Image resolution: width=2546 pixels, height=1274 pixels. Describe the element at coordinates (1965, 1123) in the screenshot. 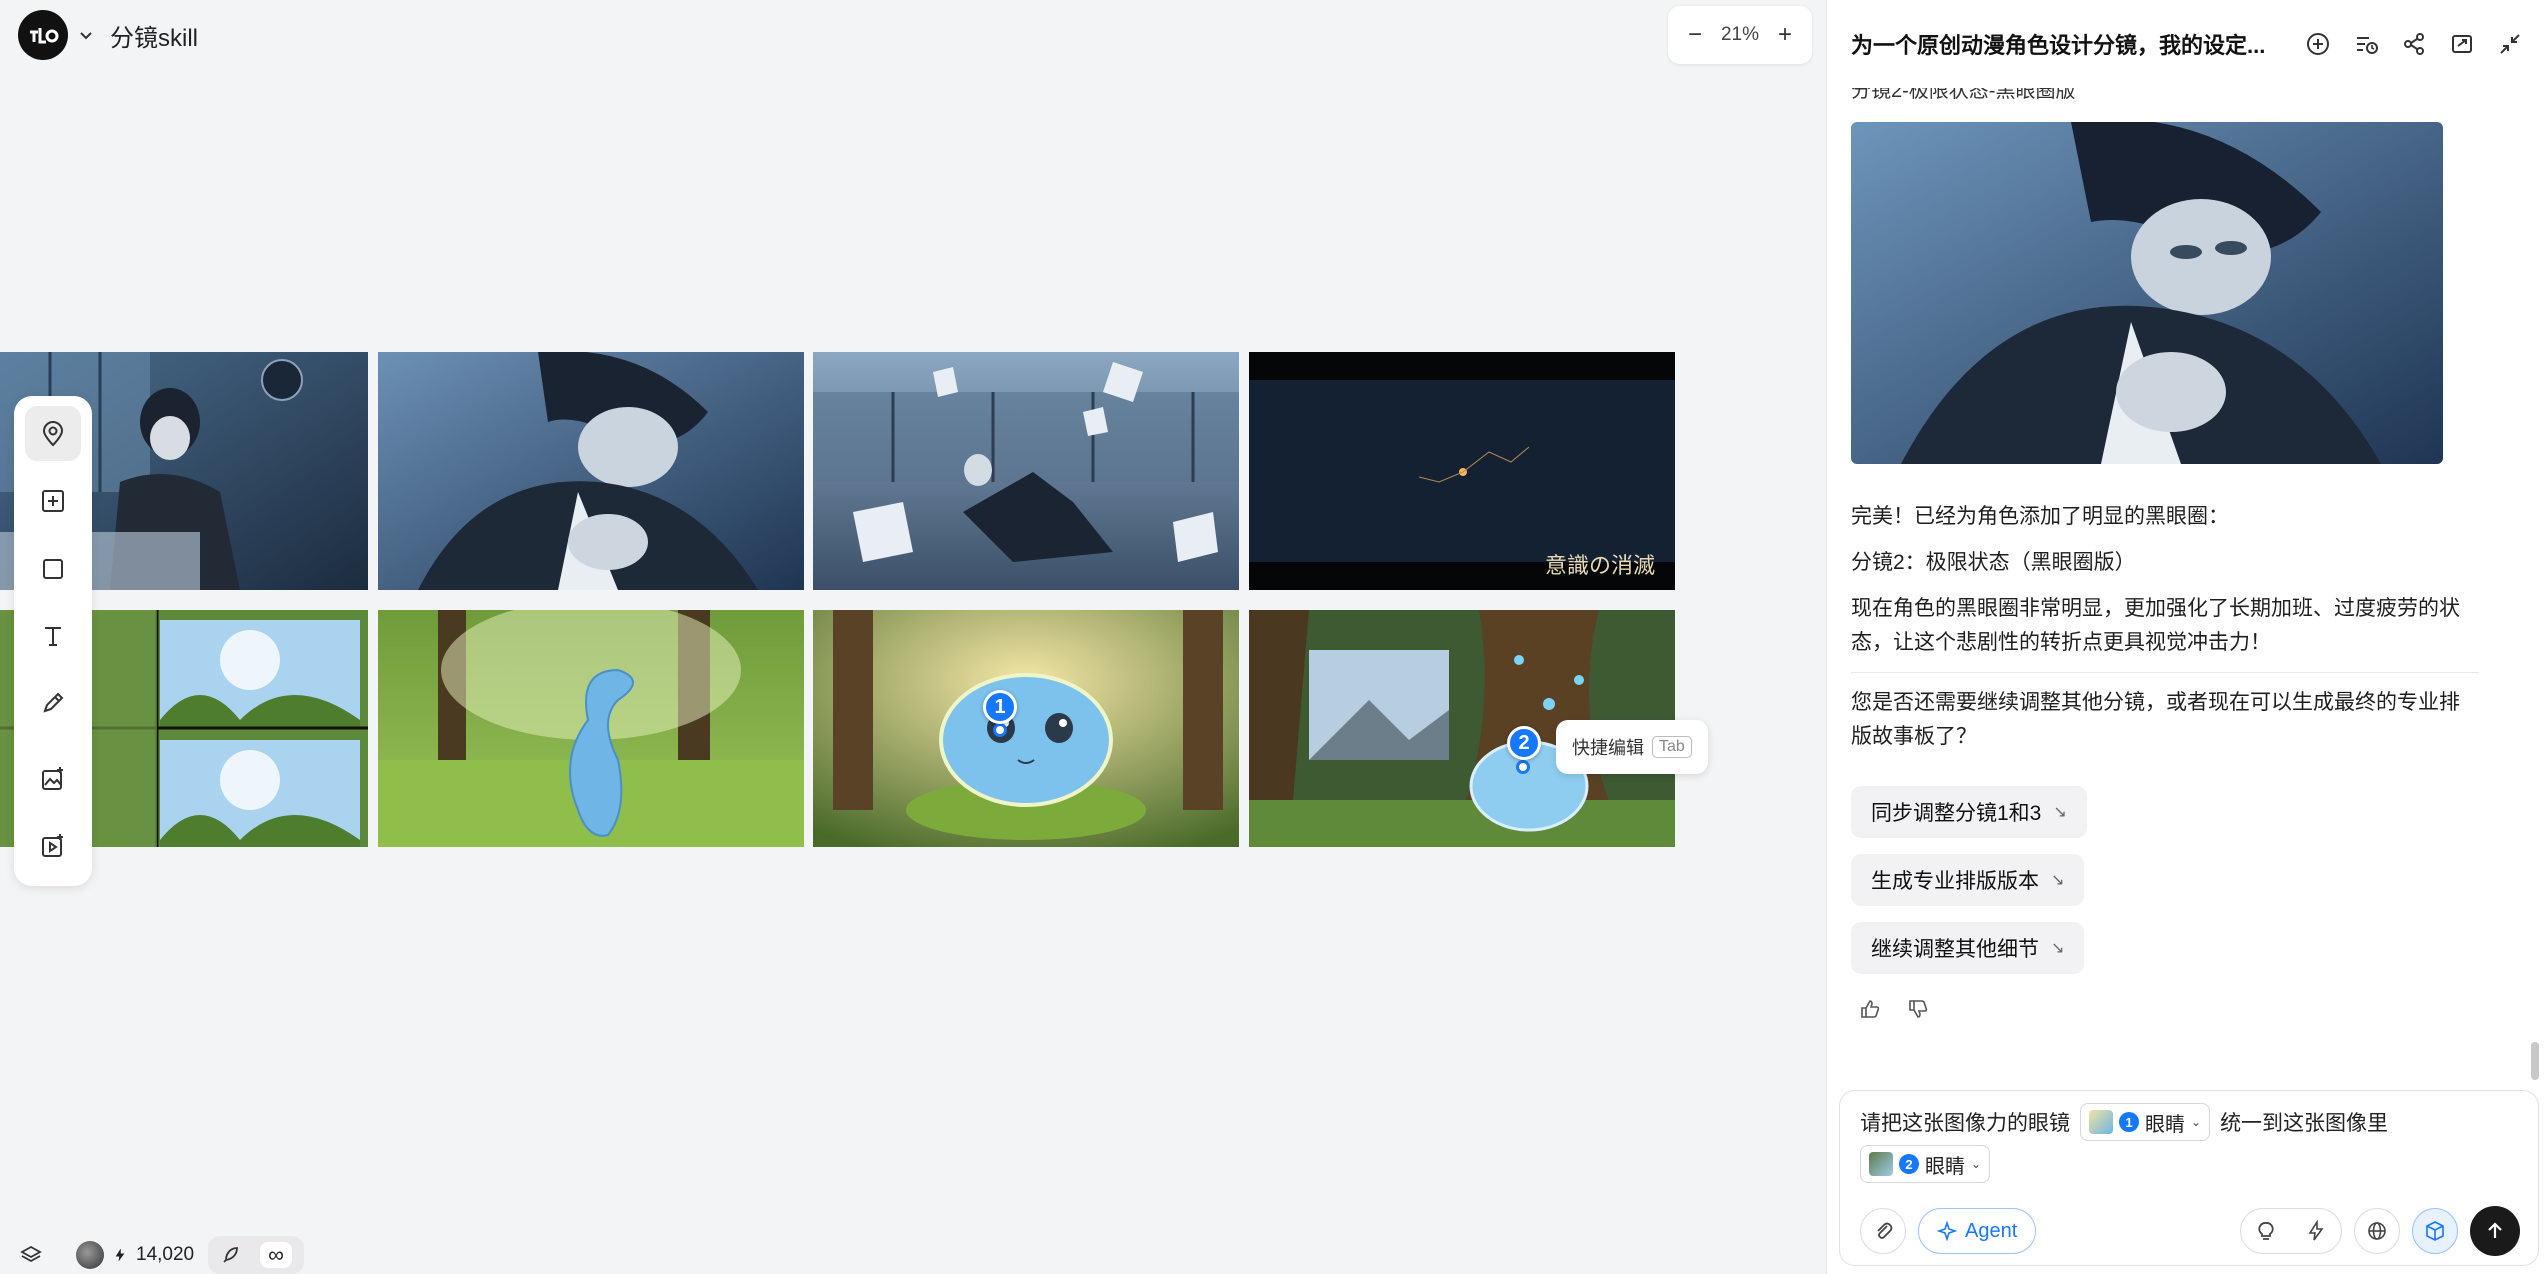

I see `composer-text: 请把这张图像力的眼镜` at that location.